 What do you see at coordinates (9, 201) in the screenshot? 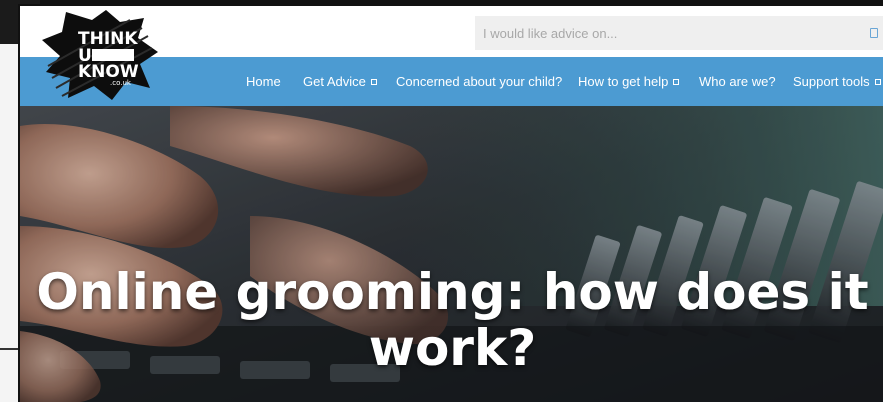
I see `background-window` at bounding box center [9, 201].